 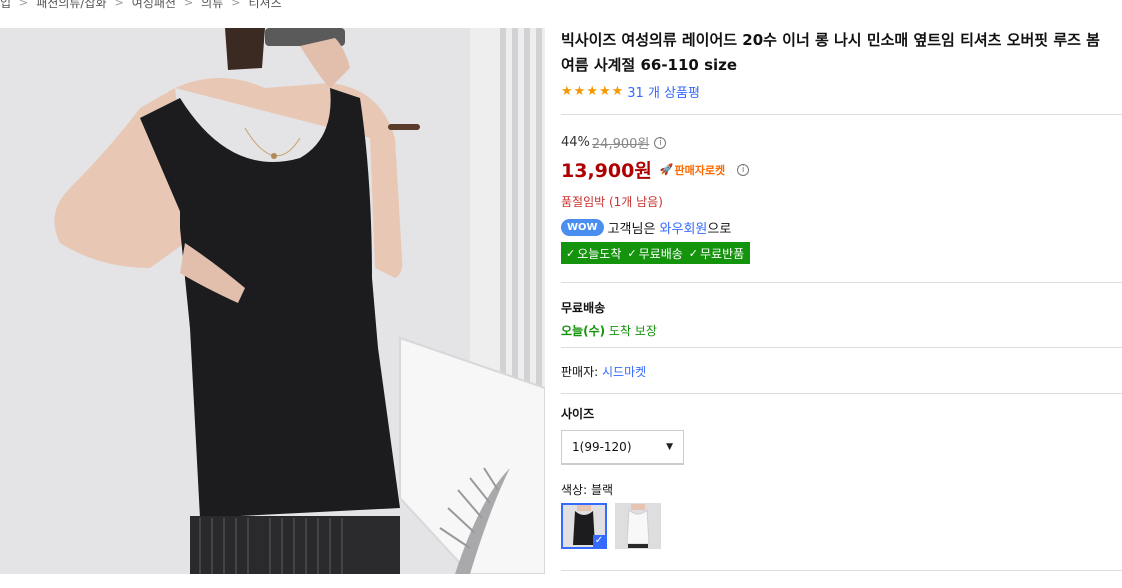 What do you see at coordinates (154, 5) in the screenshot?
I see `breadcrumb-item: 여성패션` at bounding box center [154, 5].